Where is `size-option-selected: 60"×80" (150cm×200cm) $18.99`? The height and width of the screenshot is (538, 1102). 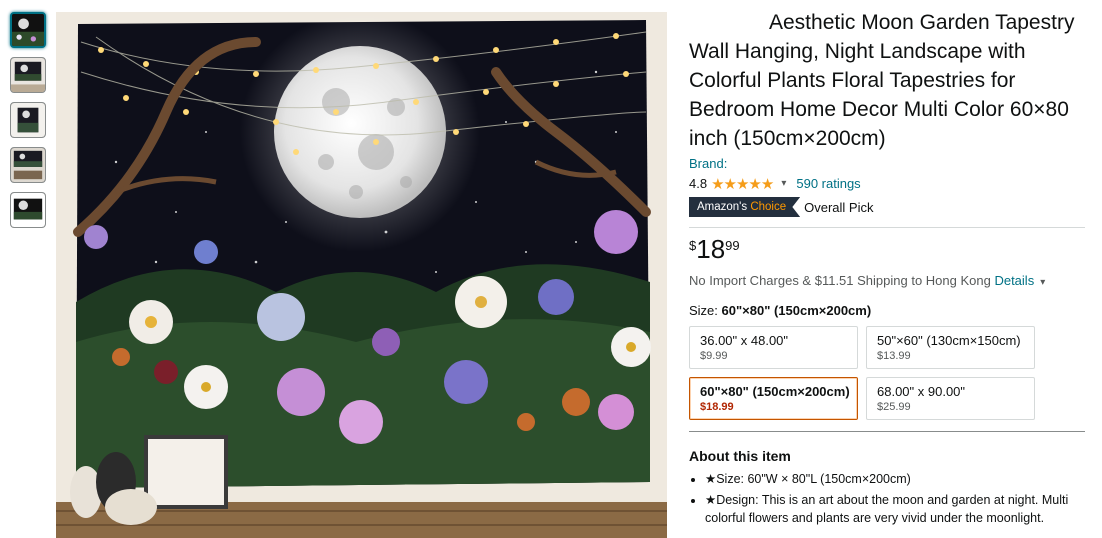
size-option-selected: 60"×80" (150cm×200cm) $18.99 is located at coordinates (773, 398).